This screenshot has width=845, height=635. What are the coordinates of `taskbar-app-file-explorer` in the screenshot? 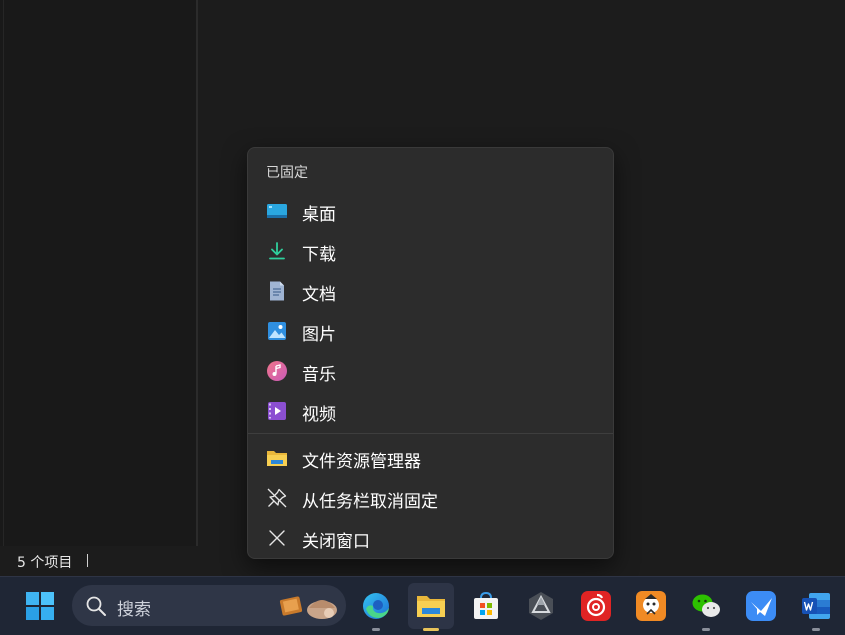 It's located at (431, 607).